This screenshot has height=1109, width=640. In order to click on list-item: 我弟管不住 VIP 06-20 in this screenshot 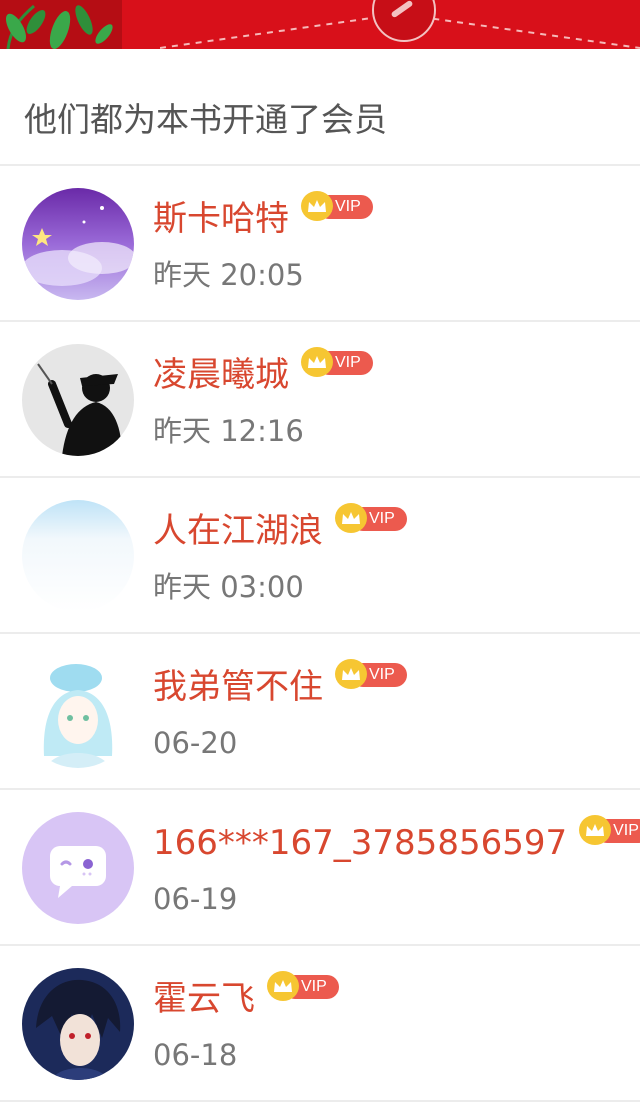, I will do `click(320, 712)`.